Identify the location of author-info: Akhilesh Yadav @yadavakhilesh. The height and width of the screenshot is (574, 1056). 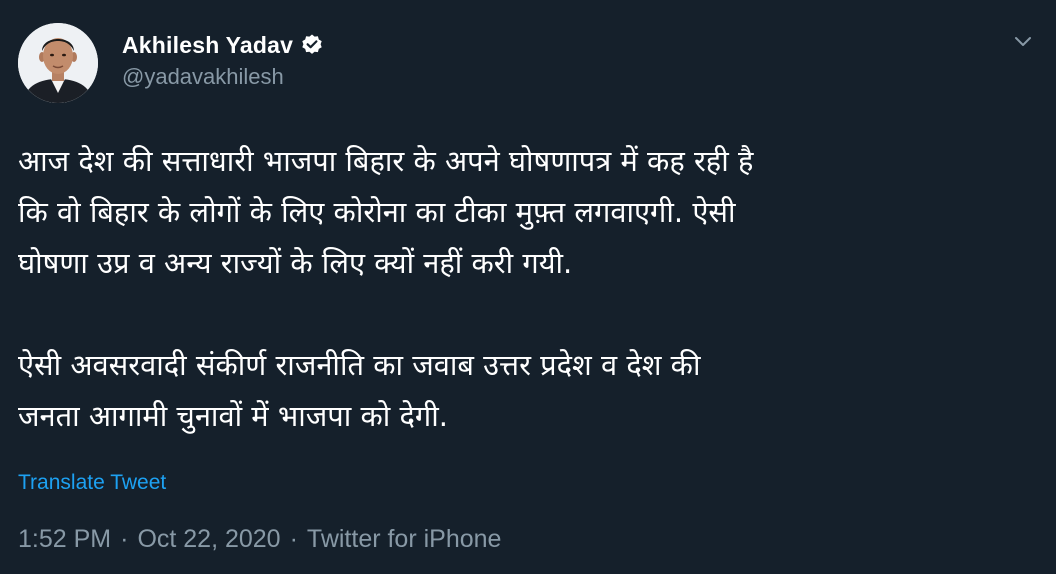
(223, 59).